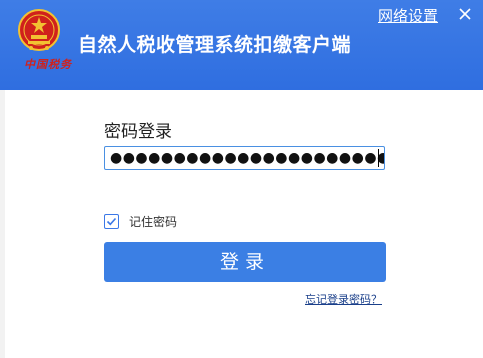  What do you see at coordinates (245, 262) in the screenshot?
I see `login-button: 登录` at bounding box center [245, 262].